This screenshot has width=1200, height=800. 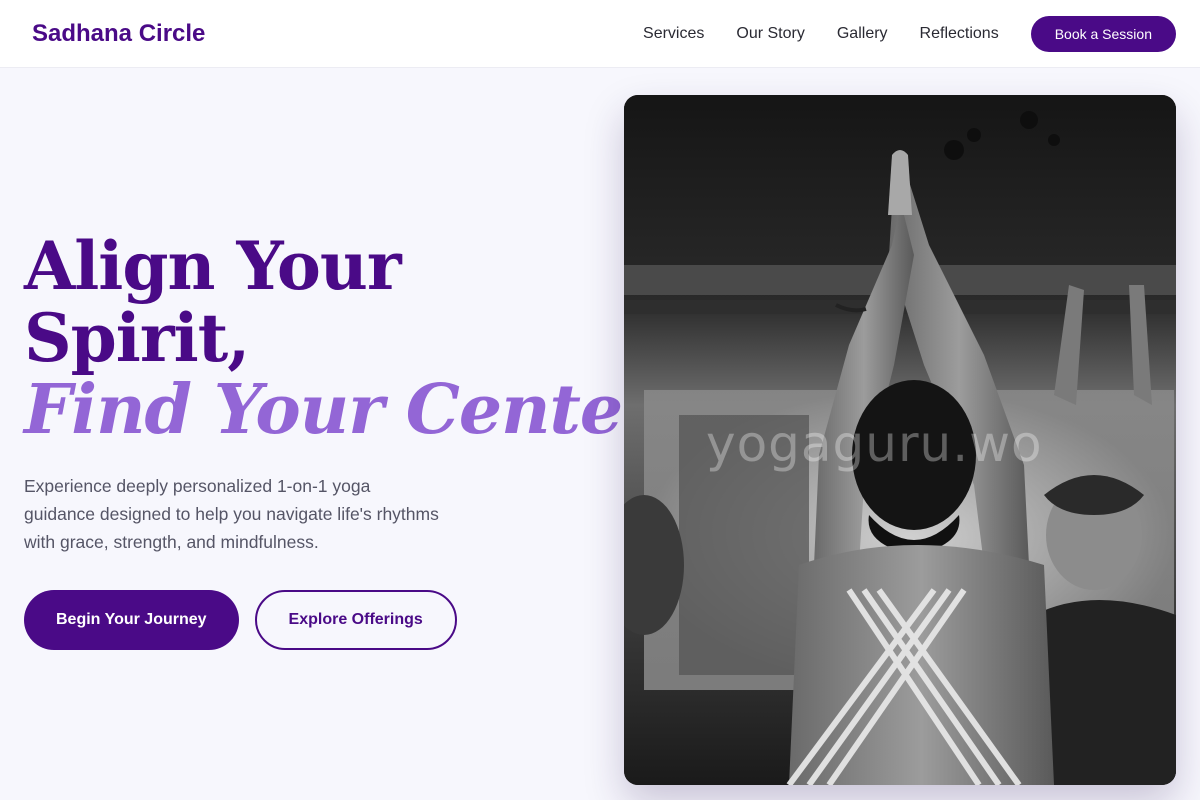 I want to click on nav-link-services: Services, so click(x=673, y=34).